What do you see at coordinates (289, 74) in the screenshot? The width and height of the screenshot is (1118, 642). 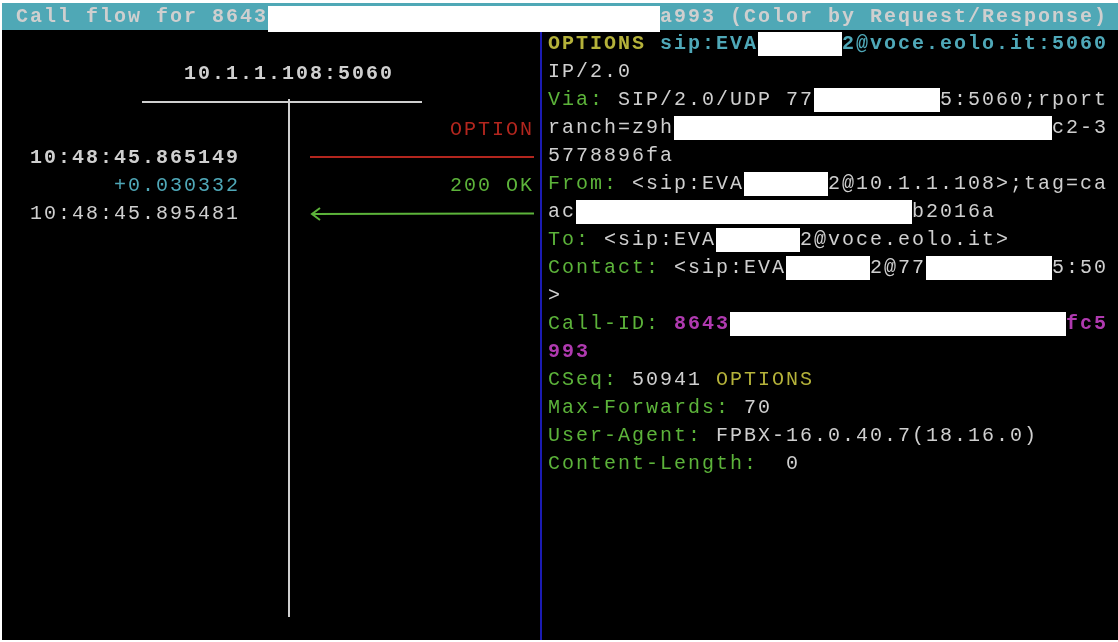 I see `host-label: 10.1.1.108:5060` at bounding box center [289, 74].